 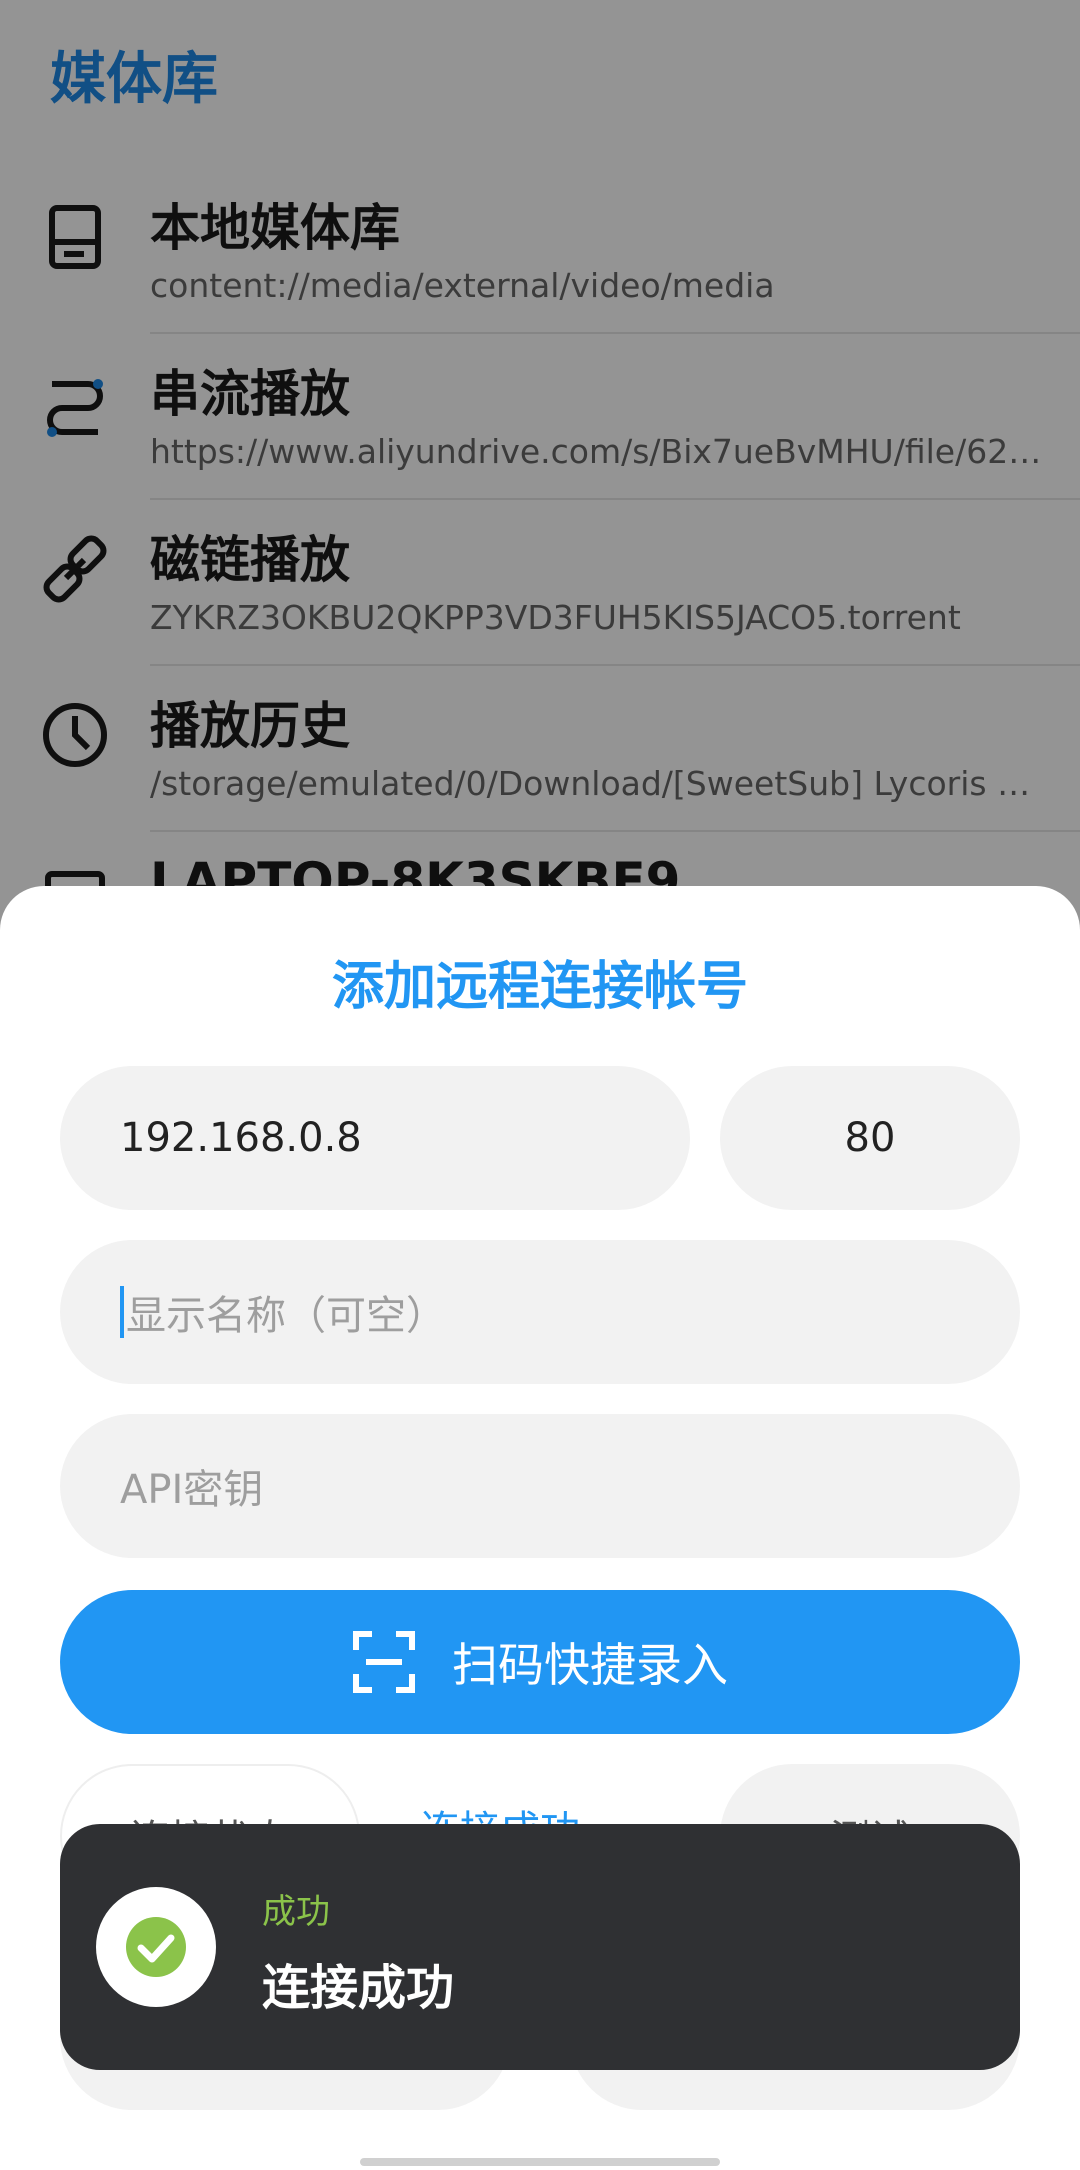 I want to click on toast-message: 连接成功, so click(x=358, y=1988).